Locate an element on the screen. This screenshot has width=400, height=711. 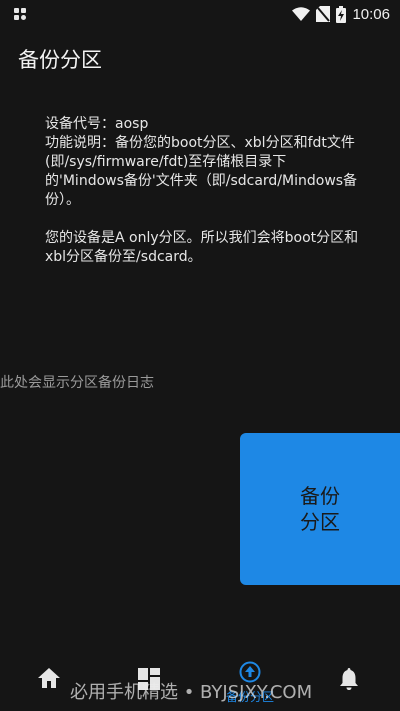
wifi-icon is located at coordinates (301, 14).